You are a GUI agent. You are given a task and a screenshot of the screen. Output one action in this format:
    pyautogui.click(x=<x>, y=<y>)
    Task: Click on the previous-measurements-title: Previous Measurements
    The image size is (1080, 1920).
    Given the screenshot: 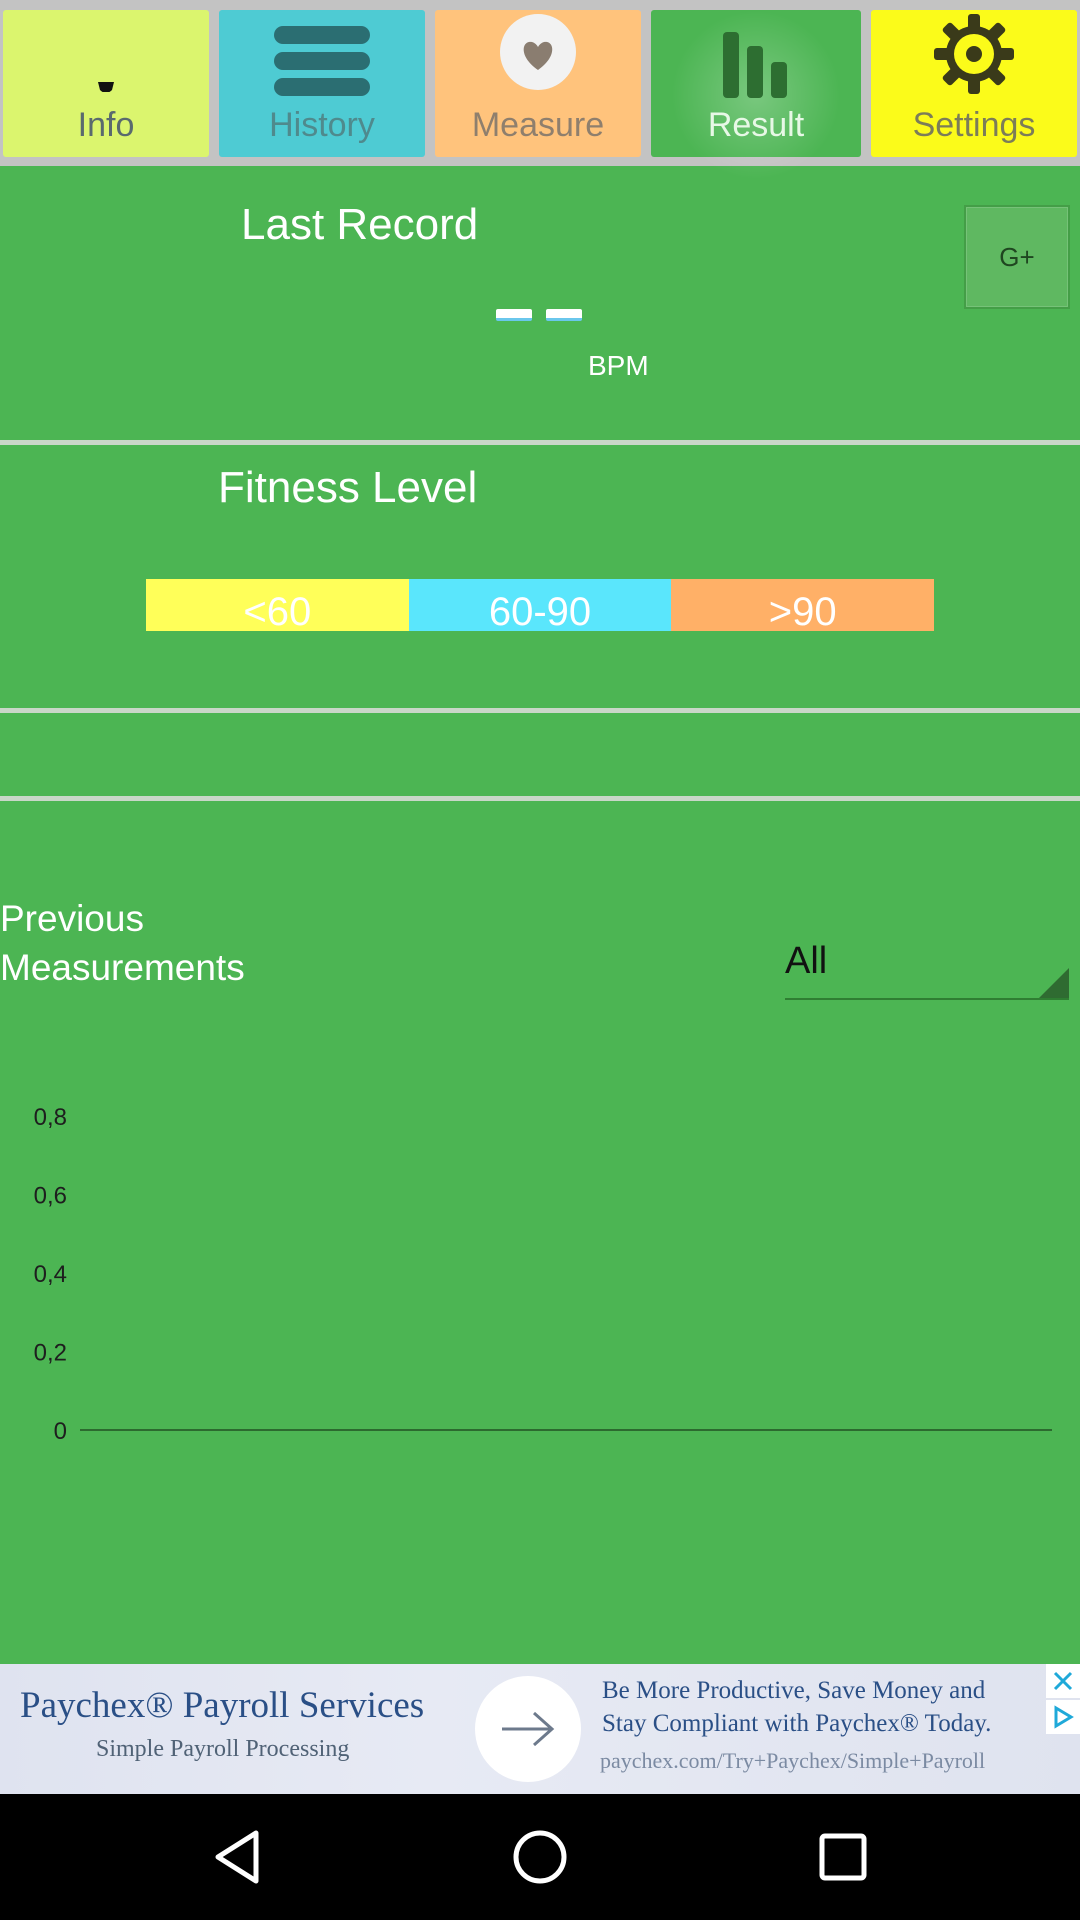 What is the action you would take?
    pyautogui.click(x=200, y=943)
    